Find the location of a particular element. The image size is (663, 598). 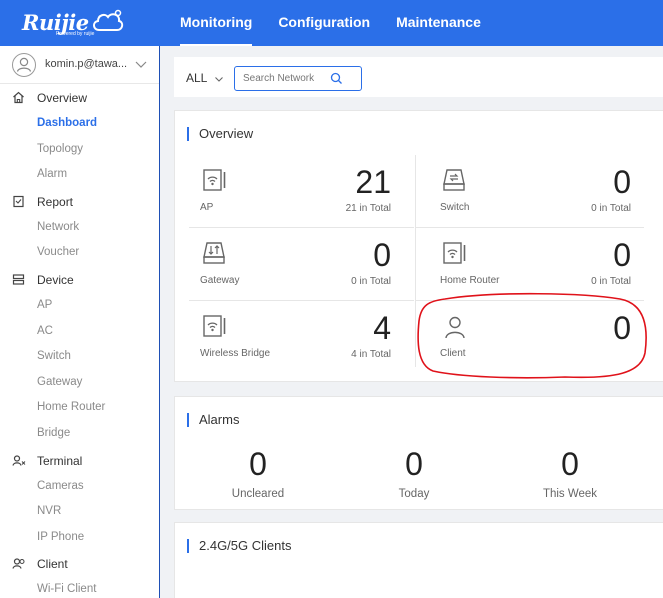

home-router-icon is located at coordinates (454, 253).